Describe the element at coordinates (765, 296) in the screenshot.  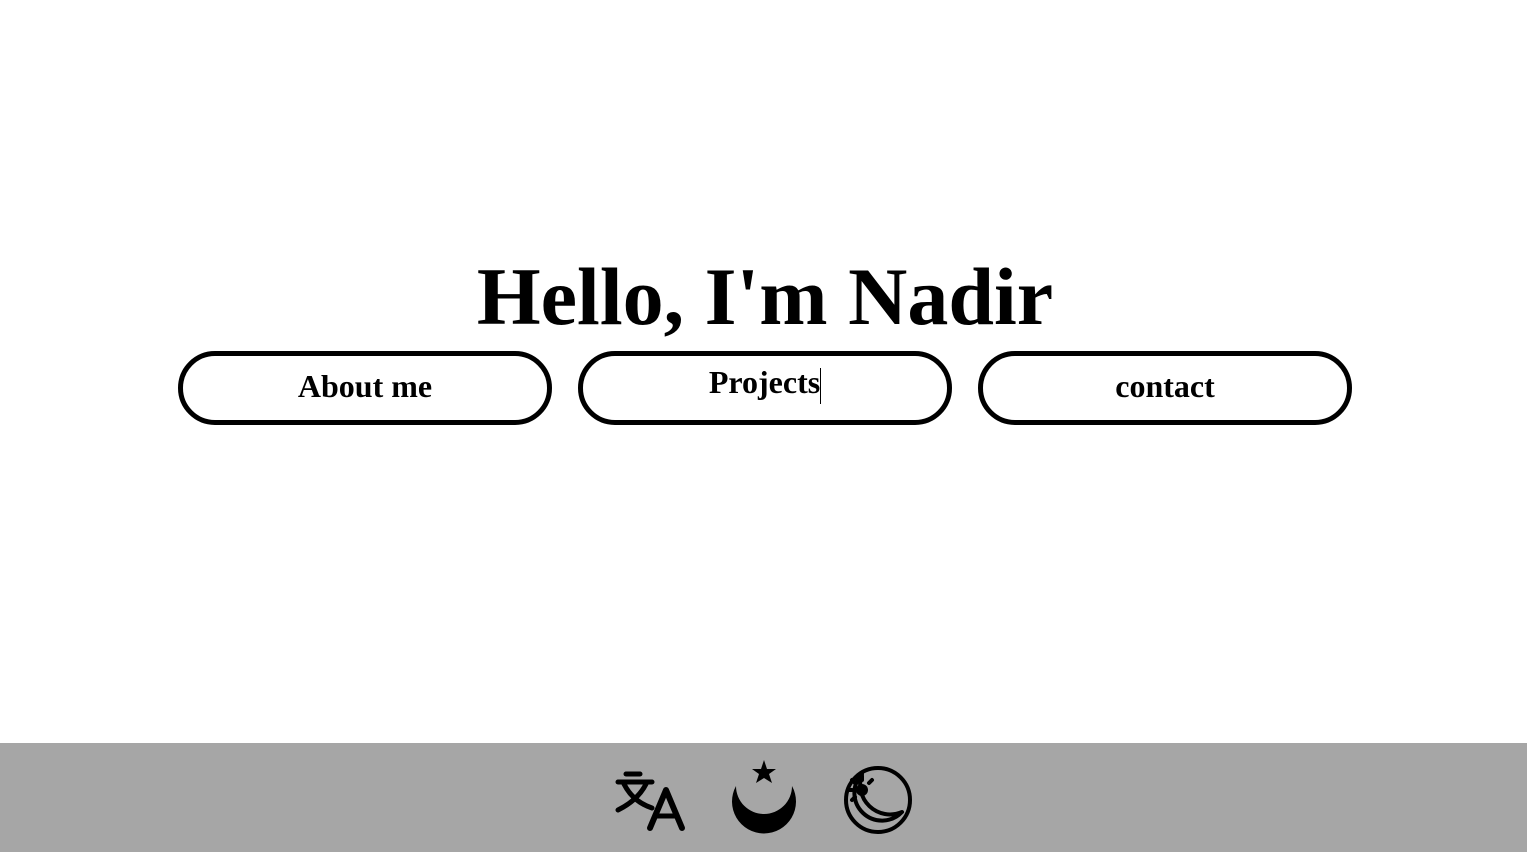
I see `page-title: Hello, I'm Nadir` at that location.